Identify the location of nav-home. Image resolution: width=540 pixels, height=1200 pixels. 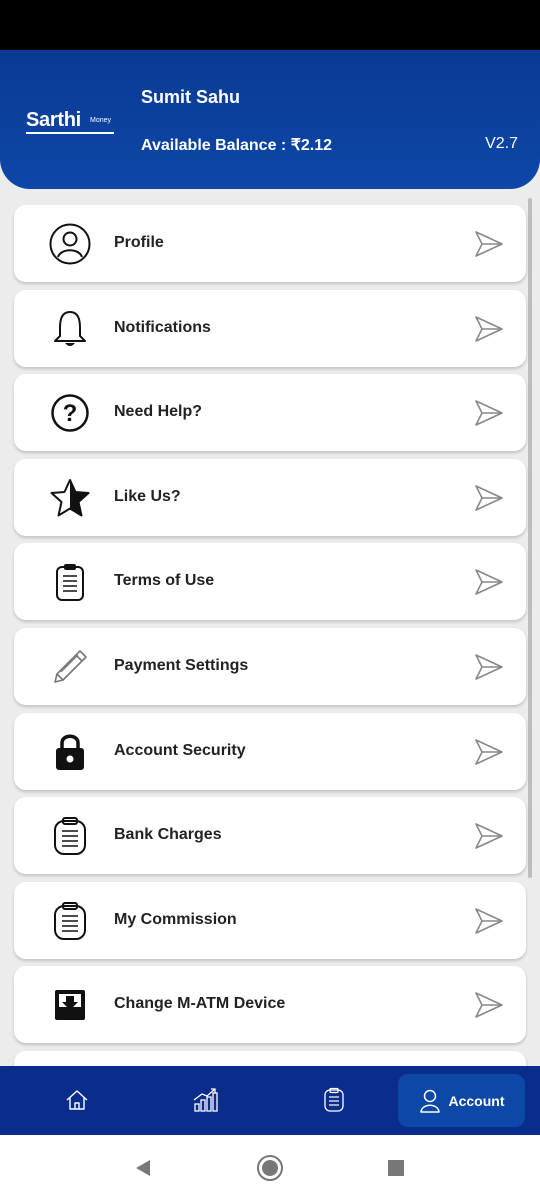
(77, 1100).